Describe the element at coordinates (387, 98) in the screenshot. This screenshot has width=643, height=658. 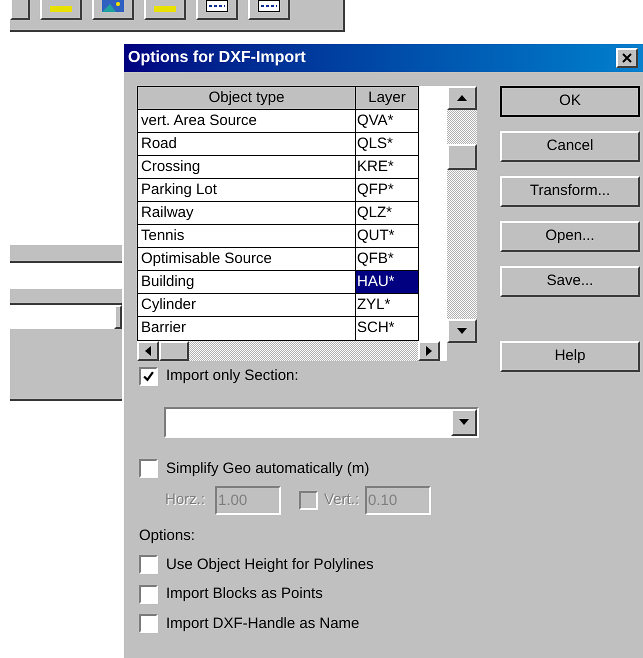
I see `column-header: Layer` at that location.